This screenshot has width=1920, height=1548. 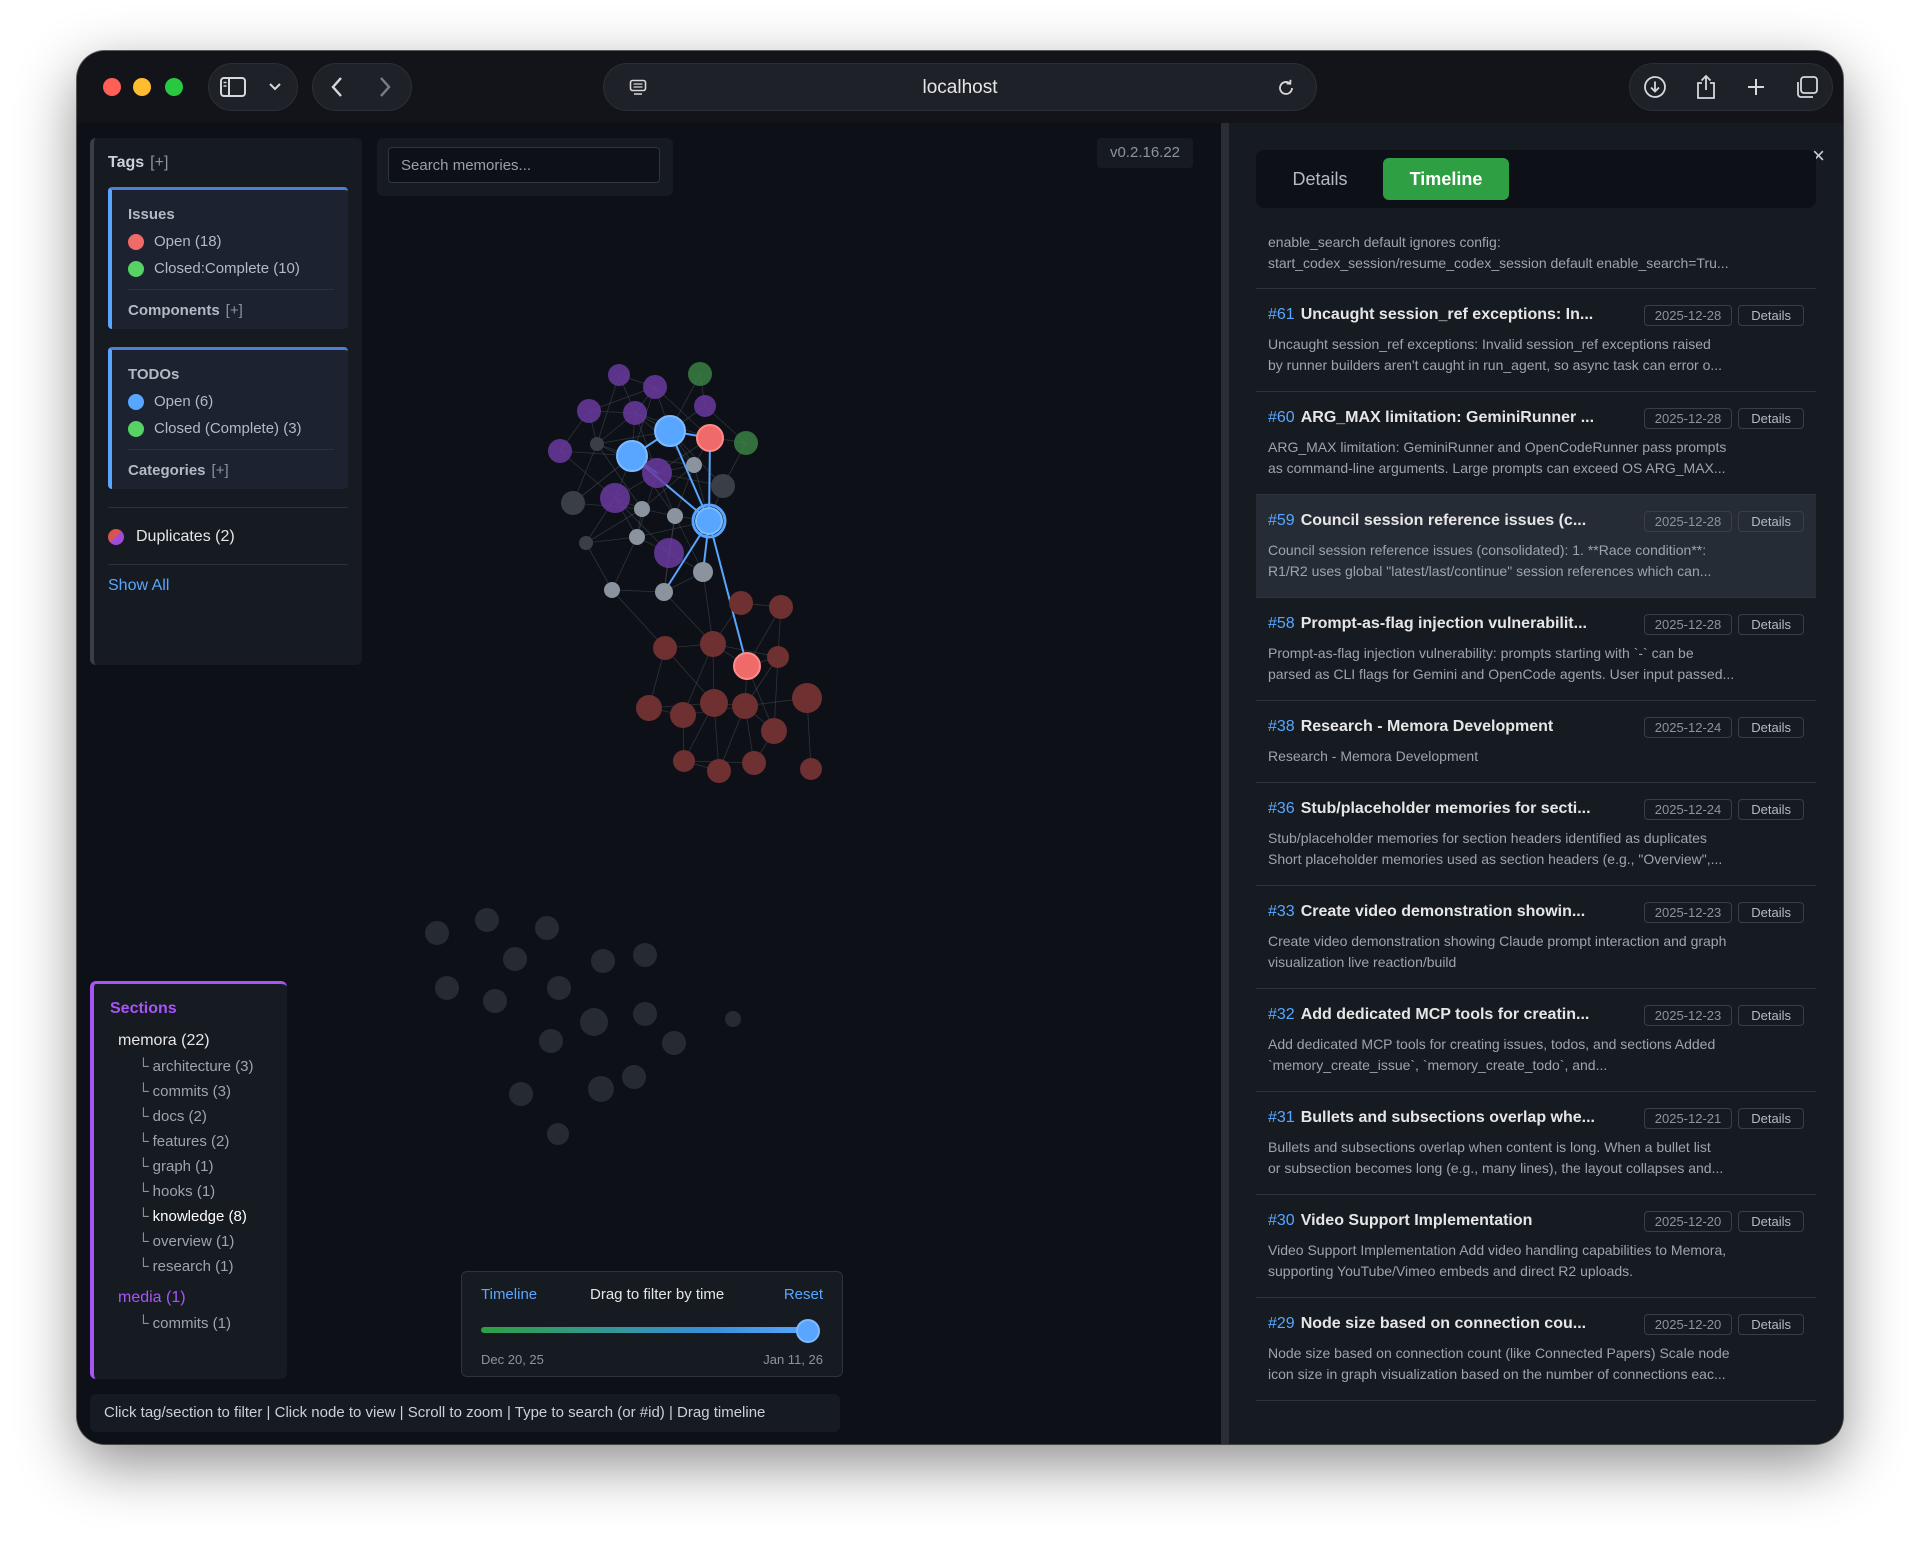 What do you see at coordinates (1467, 1221) in the screenshot?
I see `entry-title: Video Support Implementation` at bounding box center [1467, 1221].